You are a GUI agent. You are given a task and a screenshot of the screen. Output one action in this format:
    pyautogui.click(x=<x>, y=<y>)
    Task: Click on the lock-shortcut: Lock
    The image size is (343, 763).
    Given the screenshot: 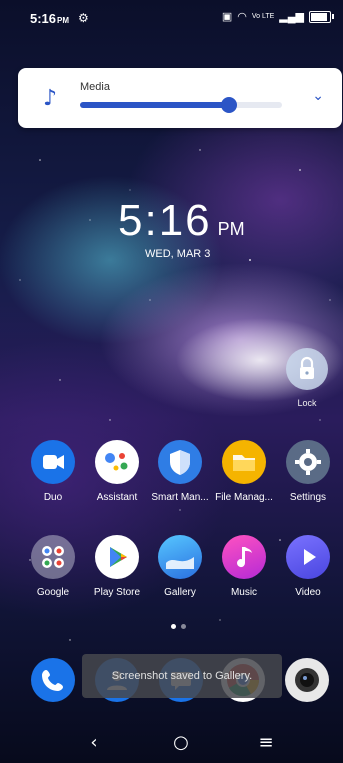 What is the action you would take?
    pyautogui.click(x=307, y=378)
    